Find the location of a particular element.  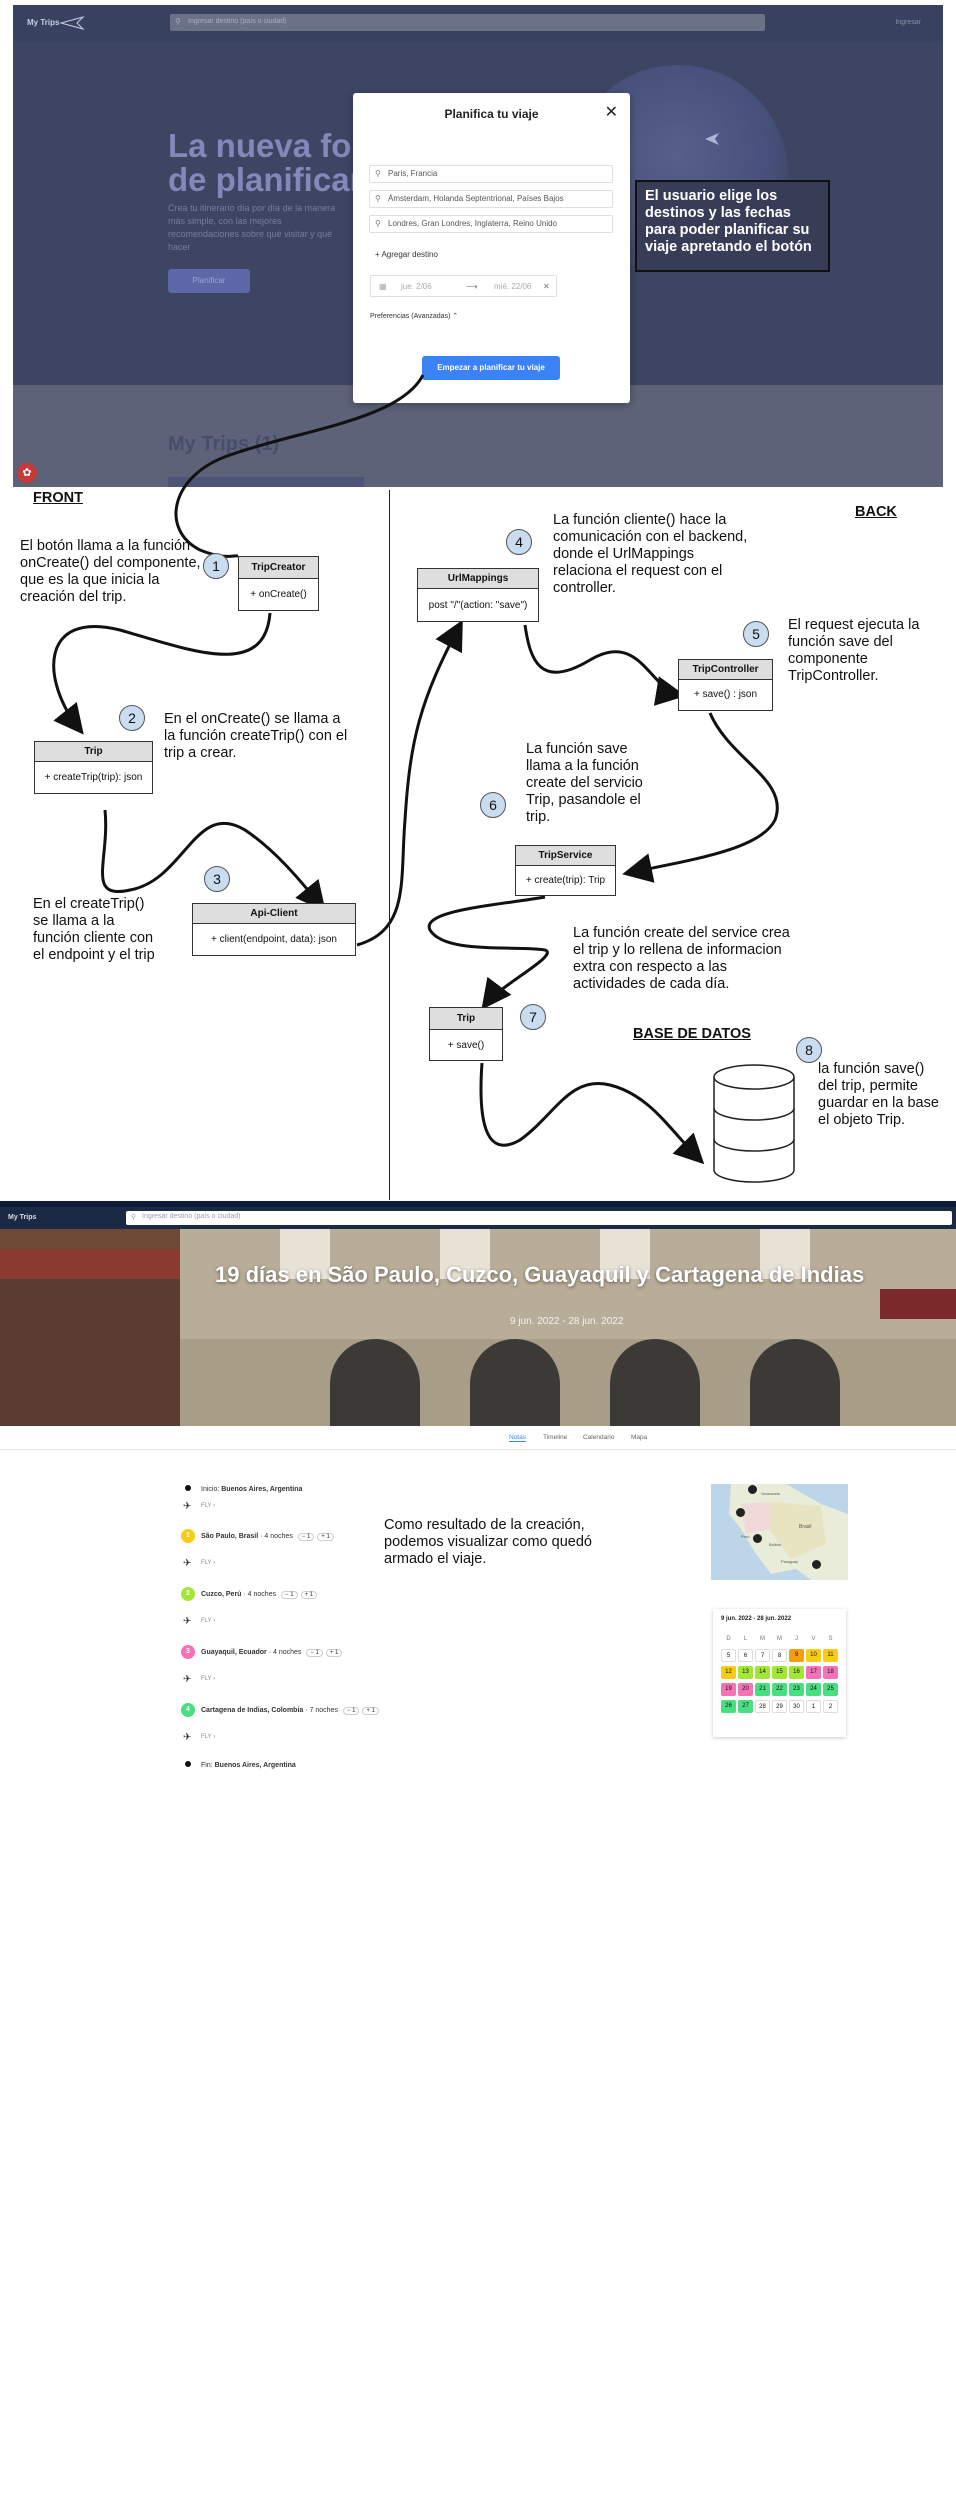

stop-1-minus: − 1 is located at coordinates (306, 1537).